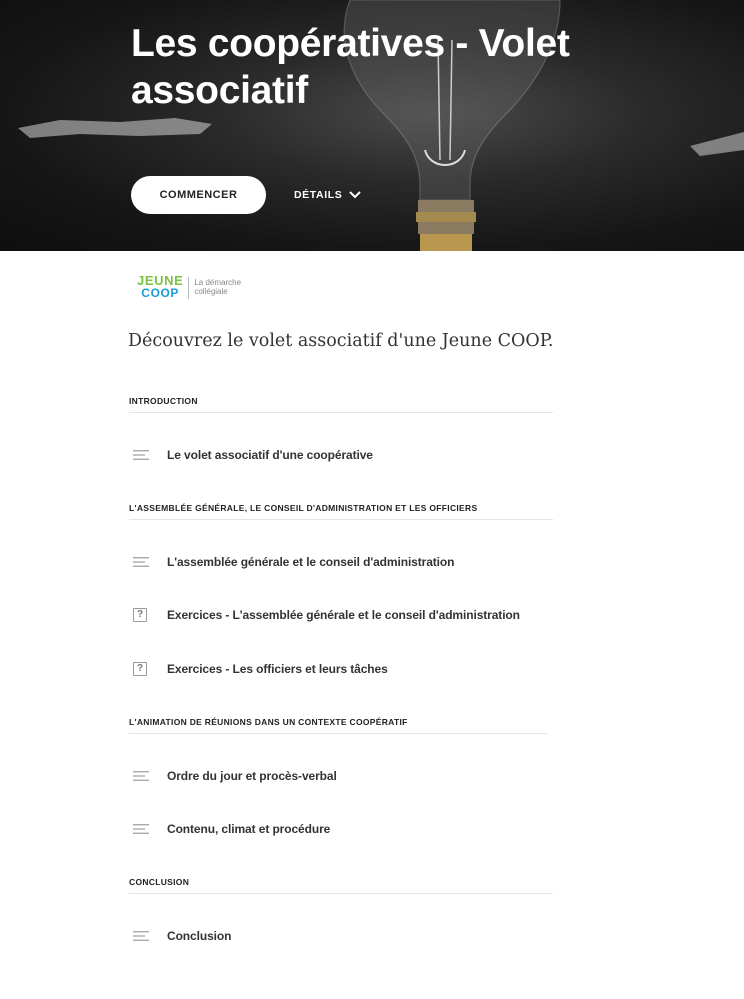  I want to click on details-toggle: DÉTAILS, so click(328, 195).